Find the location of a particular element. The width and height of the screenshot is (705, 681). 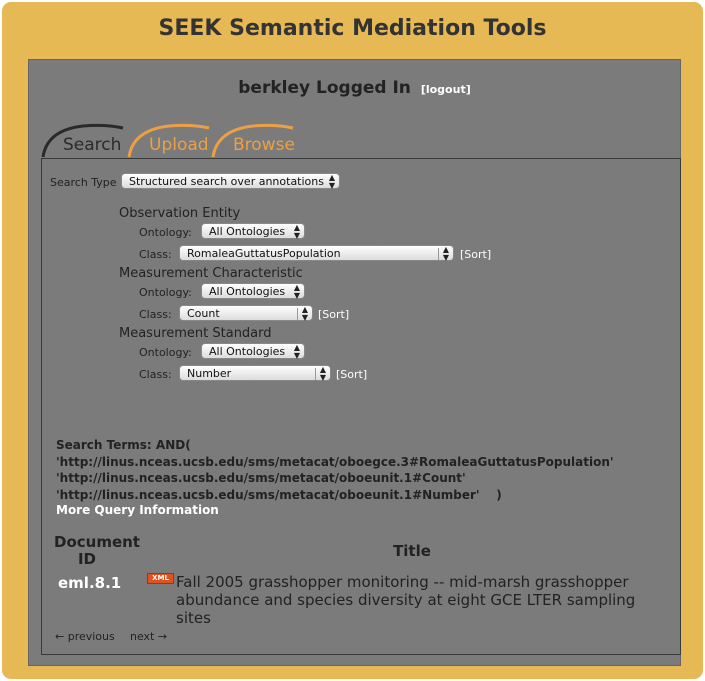

characteristic-sort-link: [Sort] is located at coordinates (333, 314).